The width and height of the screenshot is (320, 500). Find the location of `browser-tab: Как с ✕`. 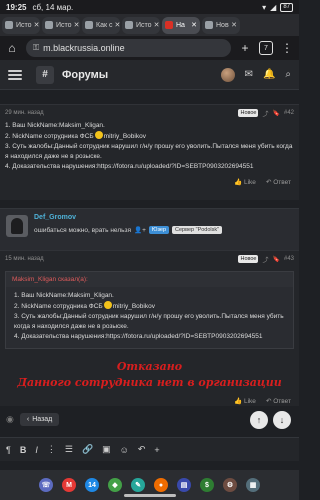

browser-tab: Как с ✕ is located at coordinates (101, 25).